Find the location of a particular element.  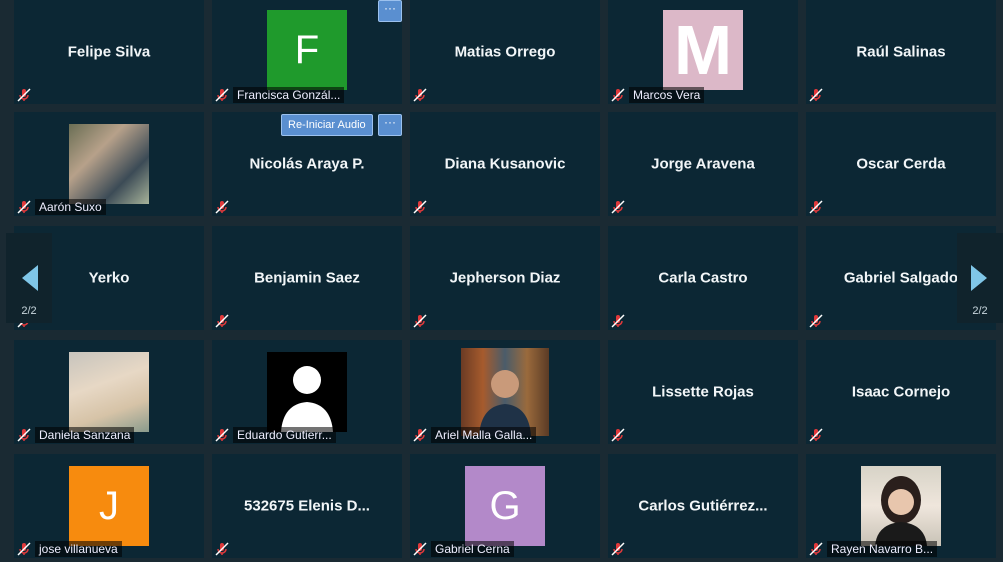

participant-name: Diana Kusanovic is located at coordinates (505, 164).